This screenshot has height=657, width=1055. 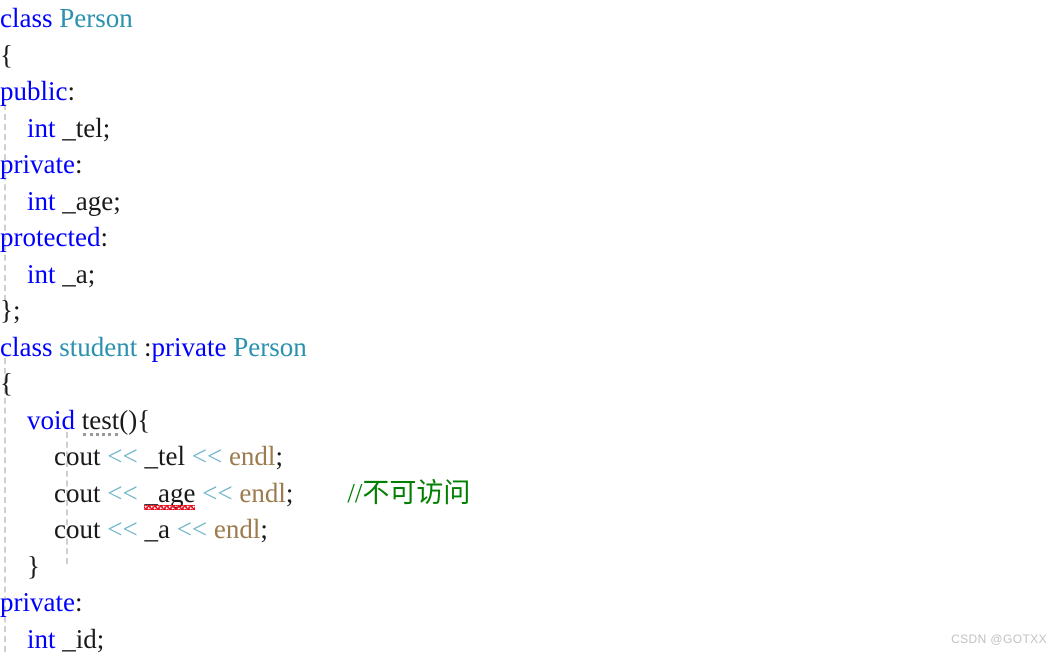 What do you see at coordinates (527, 237) in the screenshot?
I see `code-line: protected:` at bounding box center [527, 237].